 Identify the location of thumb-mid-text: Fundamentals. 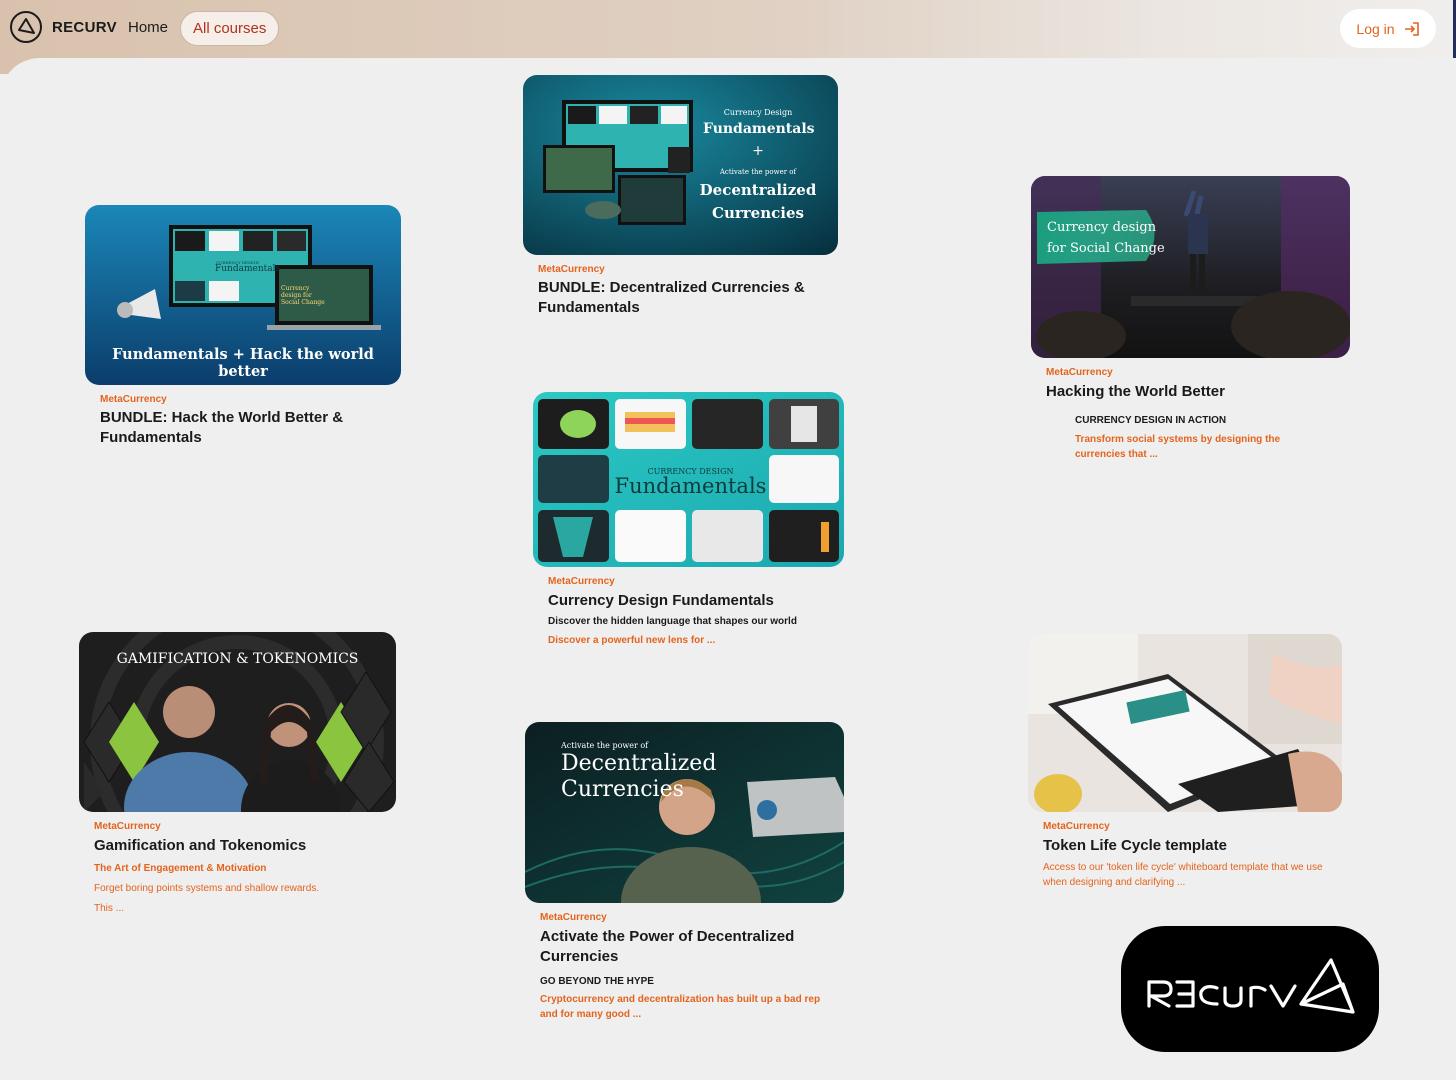
(248, 269).